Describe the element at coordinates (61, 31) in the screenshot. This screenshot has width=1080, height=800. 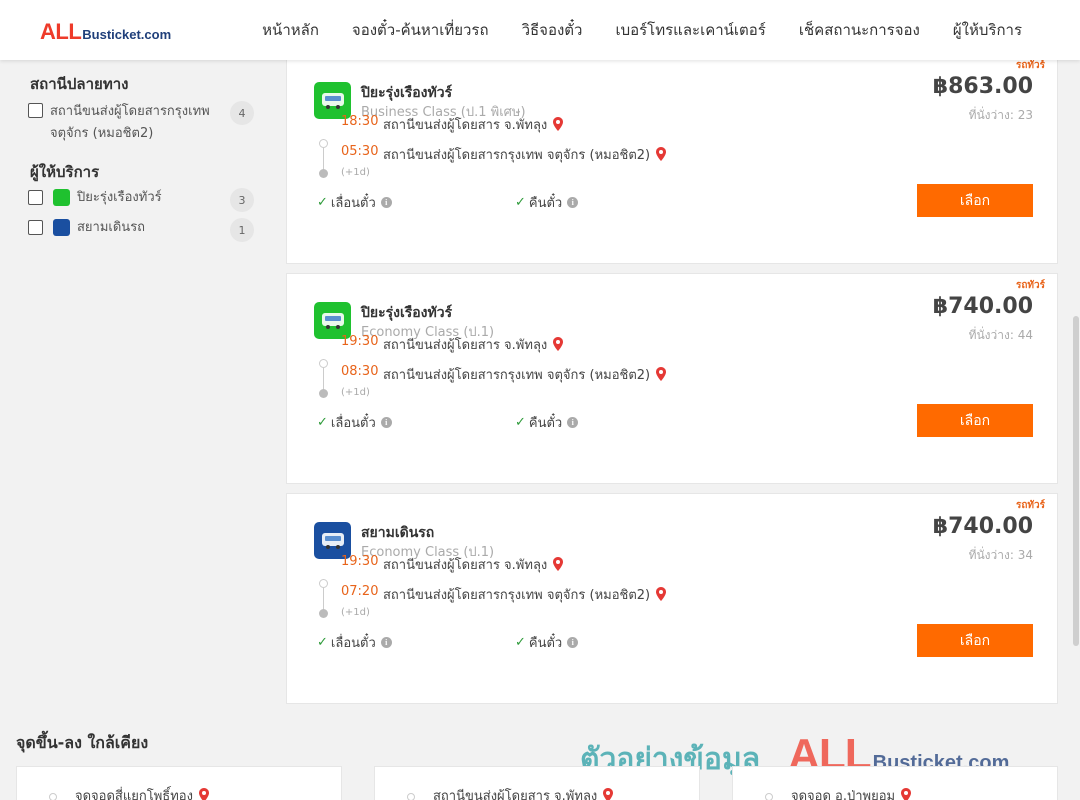
I see `logo-all-text: ALL` at that location.